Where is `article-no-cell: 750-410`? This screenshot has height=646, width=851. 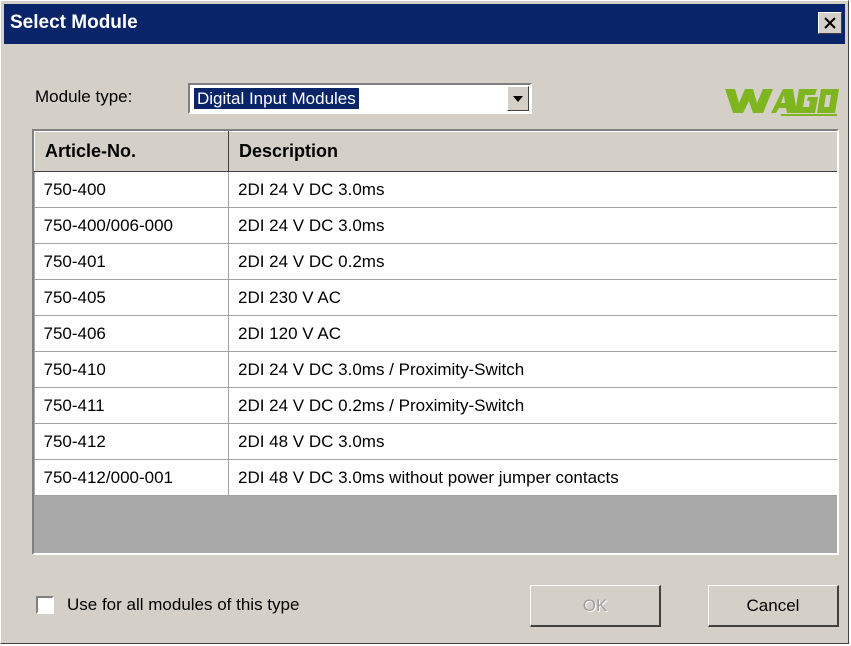
article-no-cell: 750-410 is located at coordinates (131, 369).